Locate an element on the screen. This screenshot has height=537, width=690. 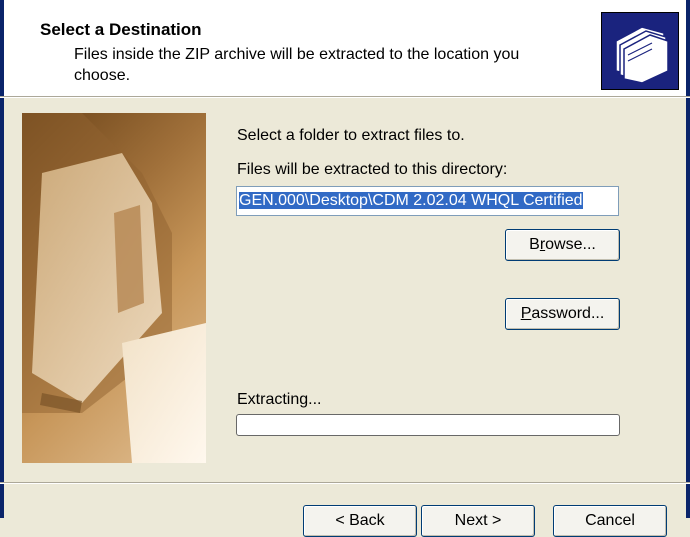
footer-separator-highlight is located at coordinates (345, 483).